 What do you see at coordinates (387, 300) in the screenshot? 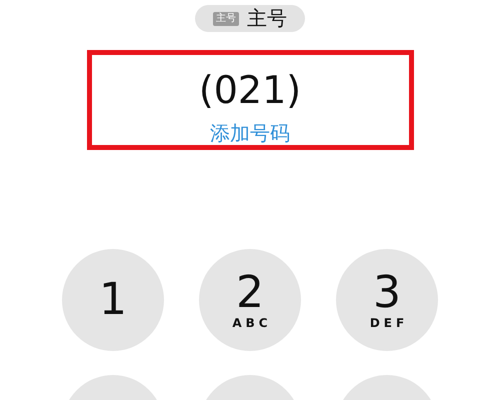
I see `keypad-key: 3 DEF` at bounding box center [387, 300].